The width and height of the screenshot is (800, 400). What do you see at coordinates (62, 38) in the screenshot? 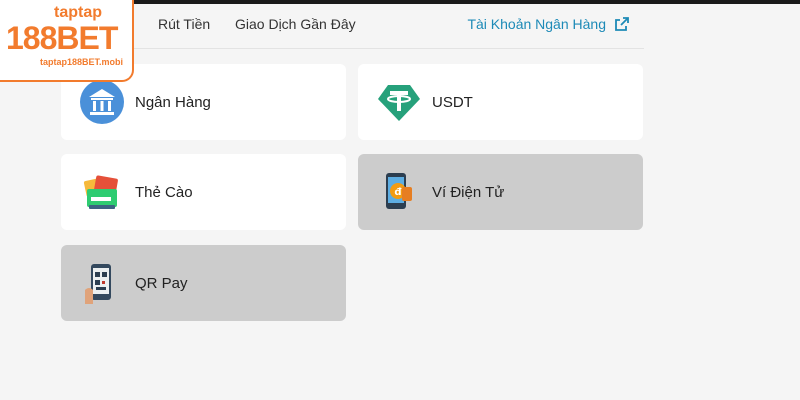
I see `logo-brand: 188BET` at bounding box center [62, 38].